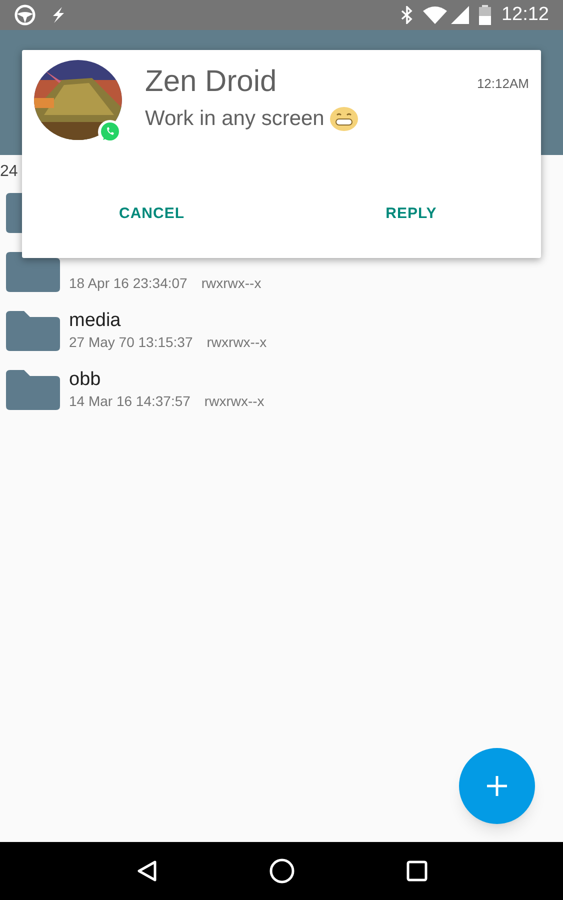 Image resolution: width=563 pixels, height=900 pixels. What do you see at coordinates (85, 379) in the screenshot?
I see `file-name: obb` at bounding box center [85, 379].